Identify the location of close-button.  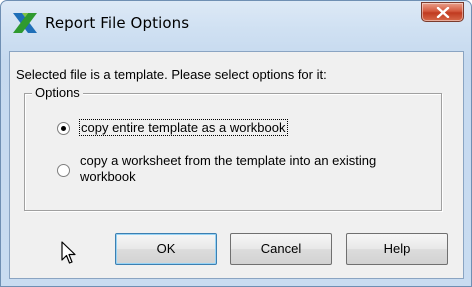
(442, 12).